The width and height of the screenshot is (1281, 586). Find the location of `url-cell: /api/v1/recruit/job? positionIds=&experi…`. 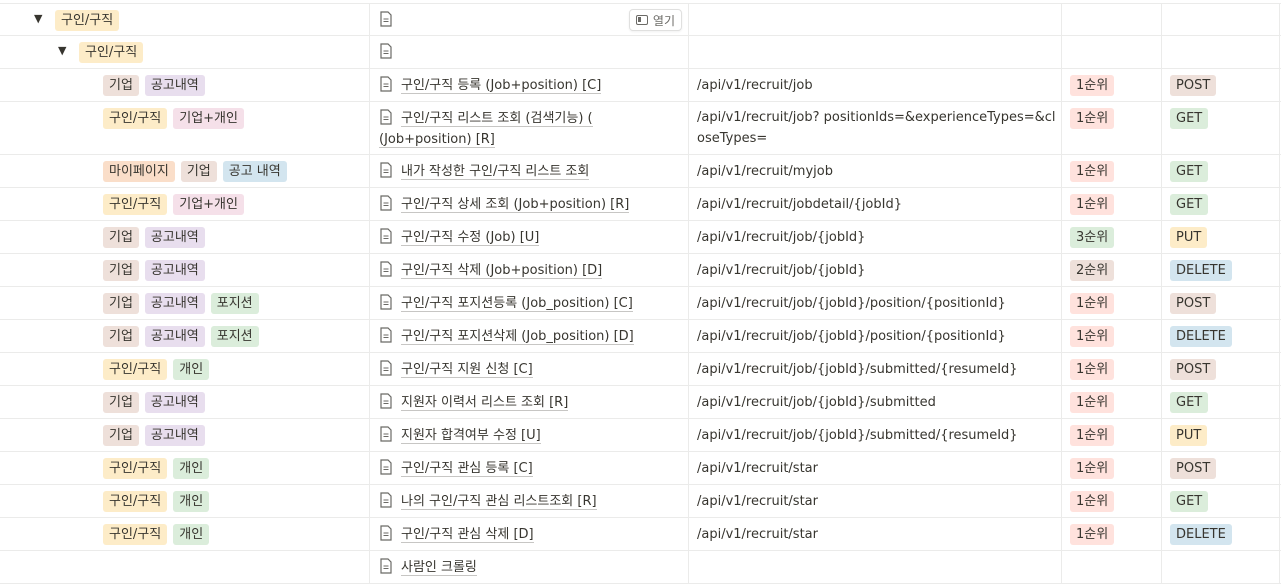

url-cell: /api/v1/recruit/job? positionIds=&experi… is located at coordinates (875, 128).